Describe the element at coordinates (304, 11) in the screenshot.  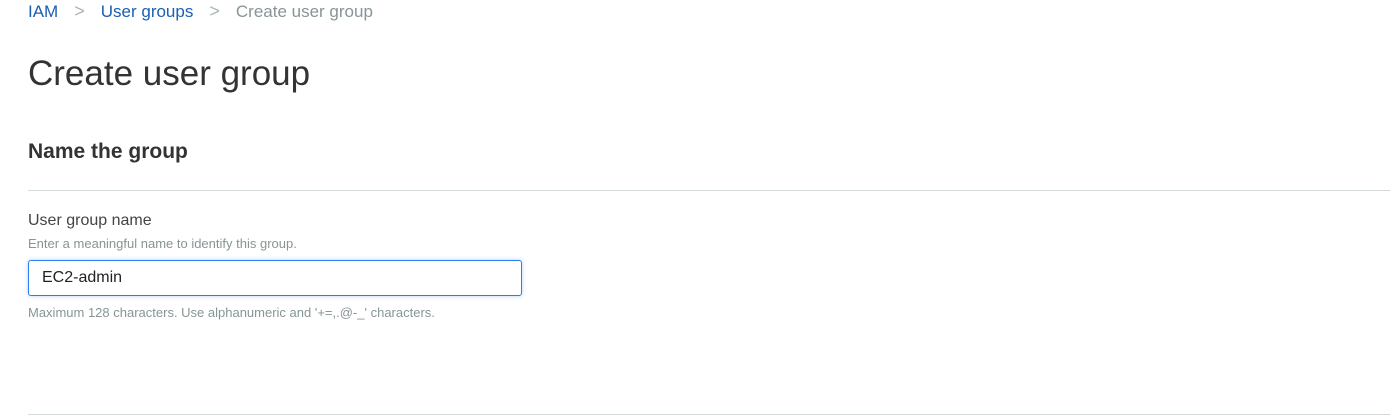
I see `breadcrumb-current: Create user group` at that location.